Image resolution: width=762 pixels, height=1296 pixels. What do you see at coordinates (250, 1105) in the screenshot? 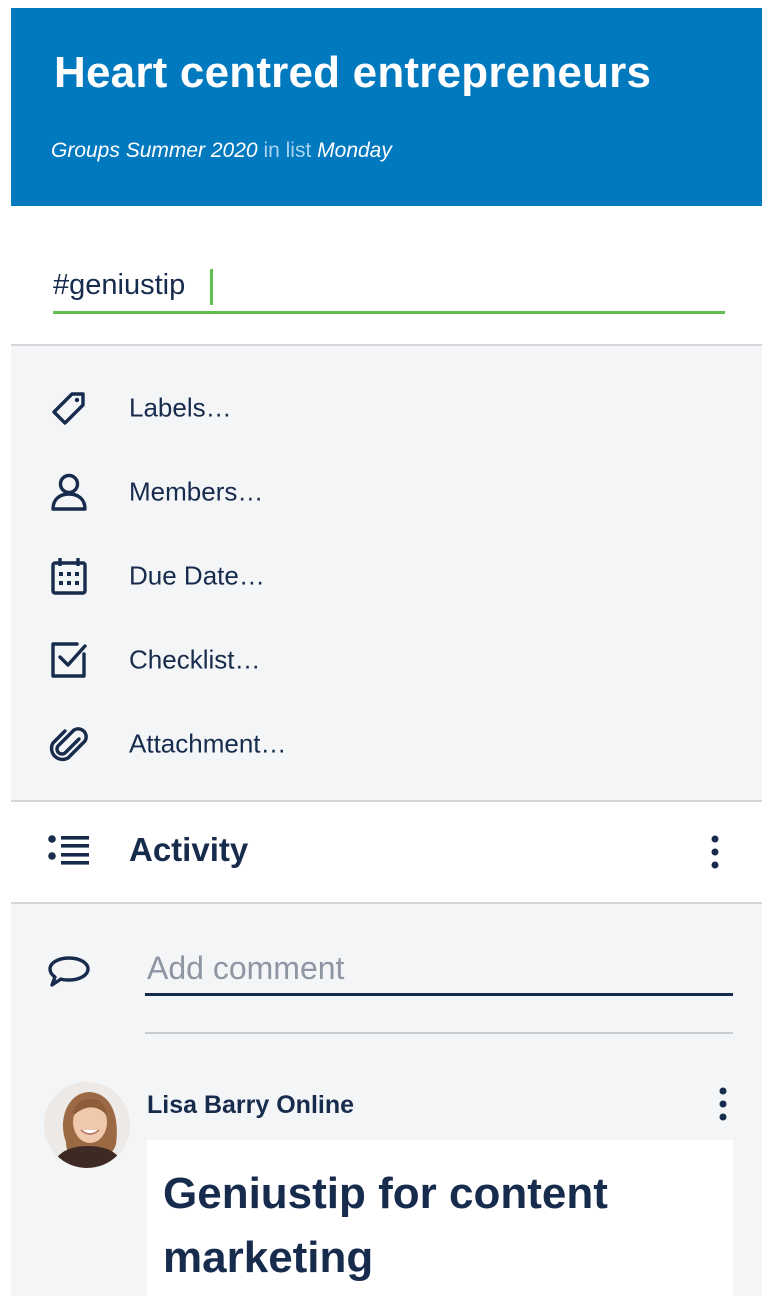
I see `comment-author: Lisa Barry Online` at bounding box center [250, 1105].